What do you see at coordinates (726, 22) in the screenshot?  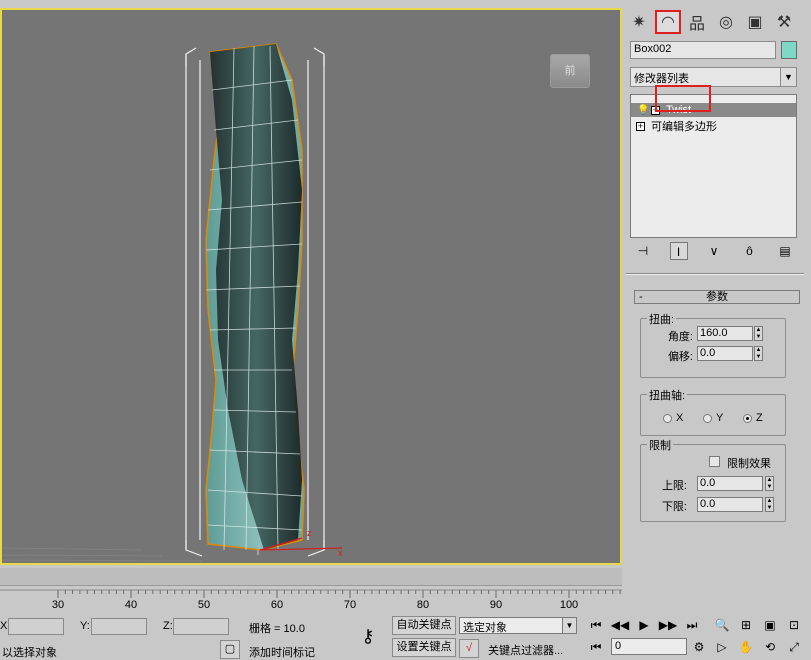 I see `motion-tab-icon: ◎` at bounding box center [726, 22].